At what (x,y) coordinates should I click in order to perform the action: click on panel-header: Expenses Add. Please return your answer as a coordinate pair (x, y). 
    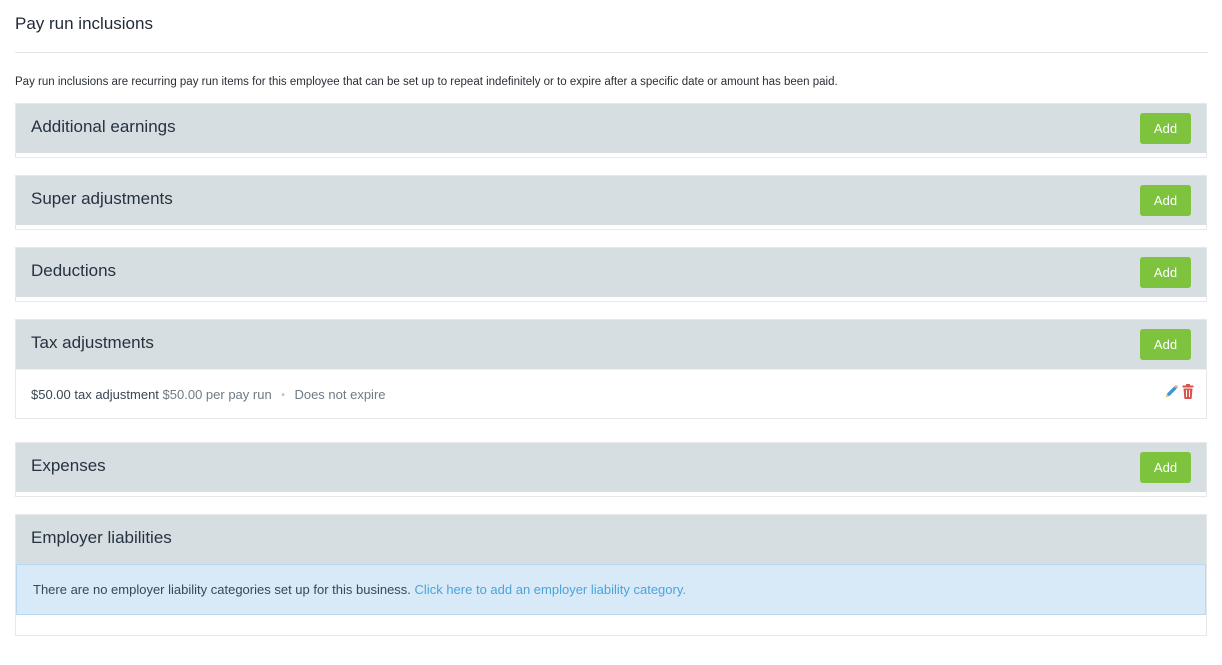
    Looking at the image, I should click on (611, 467).